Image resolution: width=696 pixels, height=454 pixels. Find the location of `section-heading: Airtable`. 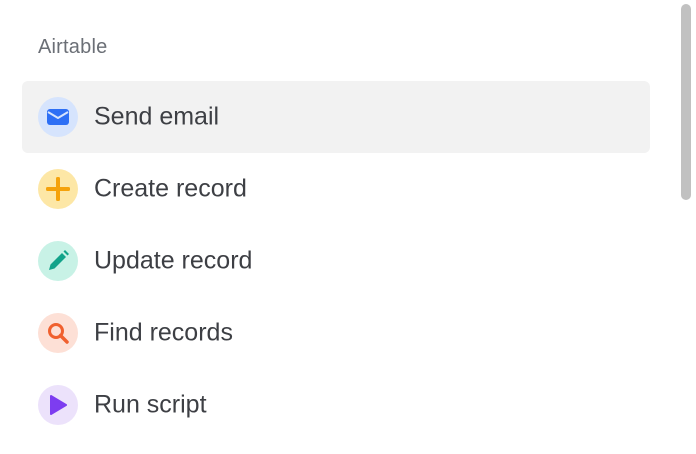

section-heading: Airtable is located at coordinates (73, 47).